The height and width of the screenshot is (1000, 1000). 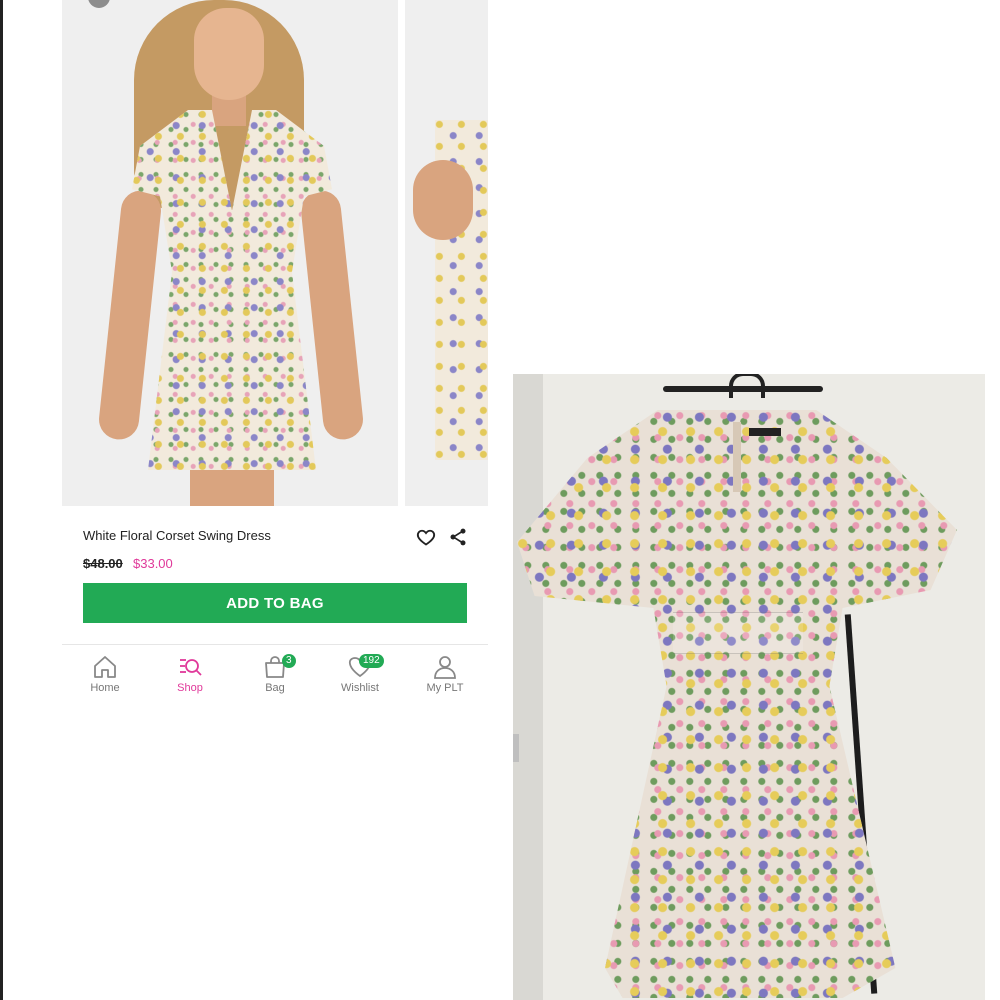 What do you see at coordinates (765, 432) in the screenshot?
I see `brand-label` at bounding box center [765, 432].